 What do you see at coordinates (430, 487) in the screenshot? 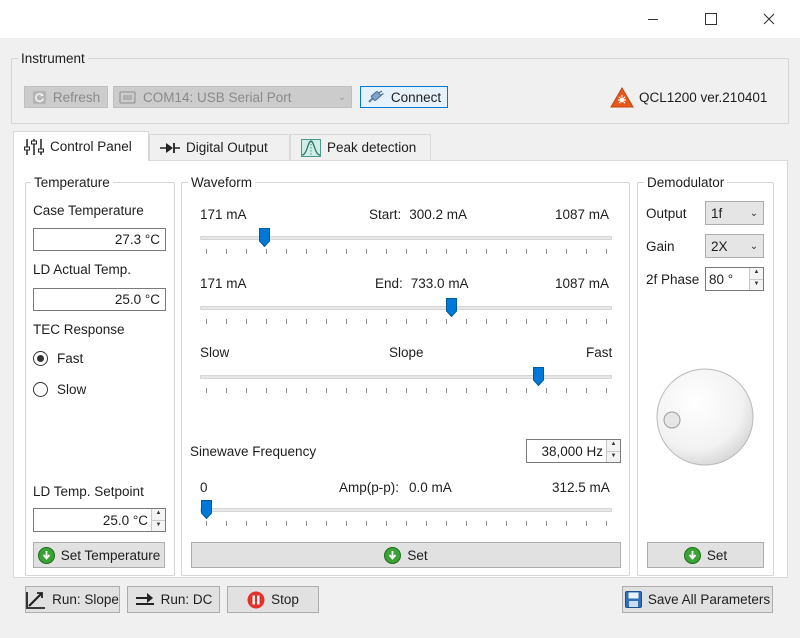
I see `amp-value: 0.0 mA` at bounding box center [430, 487].